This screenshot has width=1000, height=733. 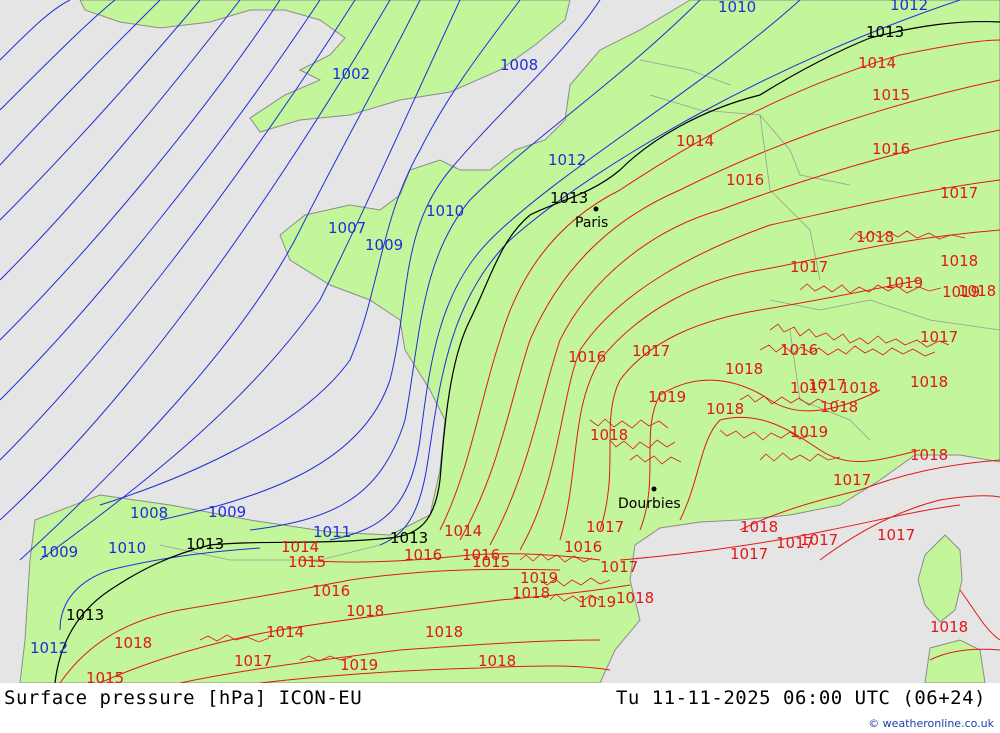 I want to click on credit-link: © weatheronline.co.uk, so click(x=931, y=723).